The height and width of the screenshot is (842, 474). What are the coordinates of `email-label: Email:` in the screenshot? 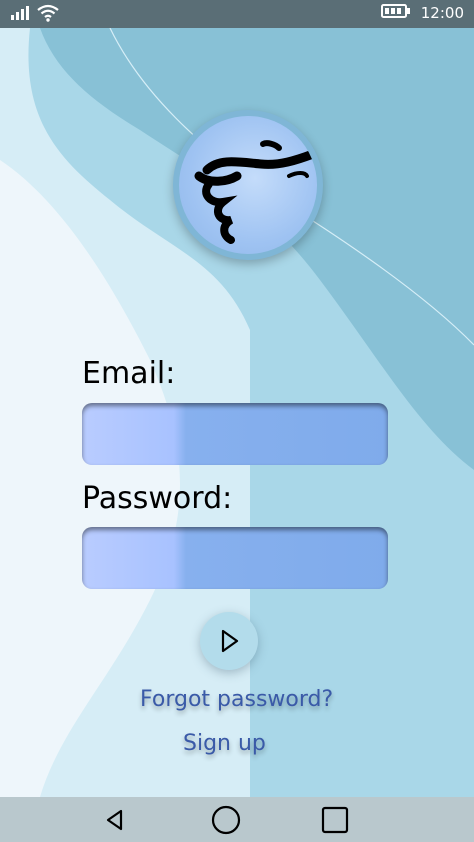 It's located at (129, 373).